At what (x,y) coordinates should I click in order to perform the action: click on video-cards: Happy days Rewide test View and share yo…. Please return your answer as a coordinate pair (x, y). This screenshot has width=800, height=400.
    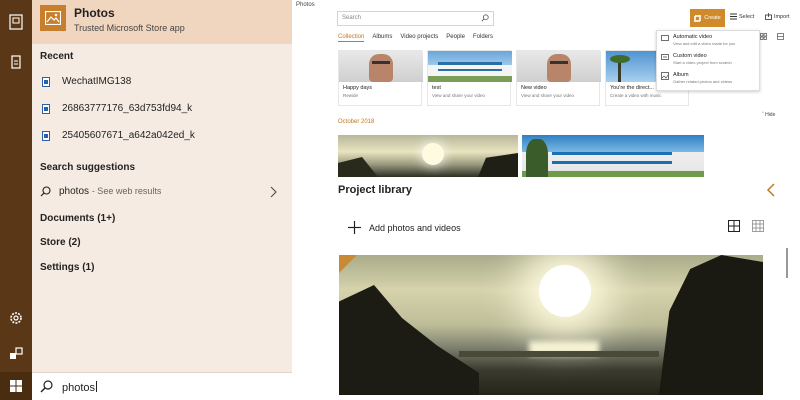
    Looking at the image, I should click on (514, 78).